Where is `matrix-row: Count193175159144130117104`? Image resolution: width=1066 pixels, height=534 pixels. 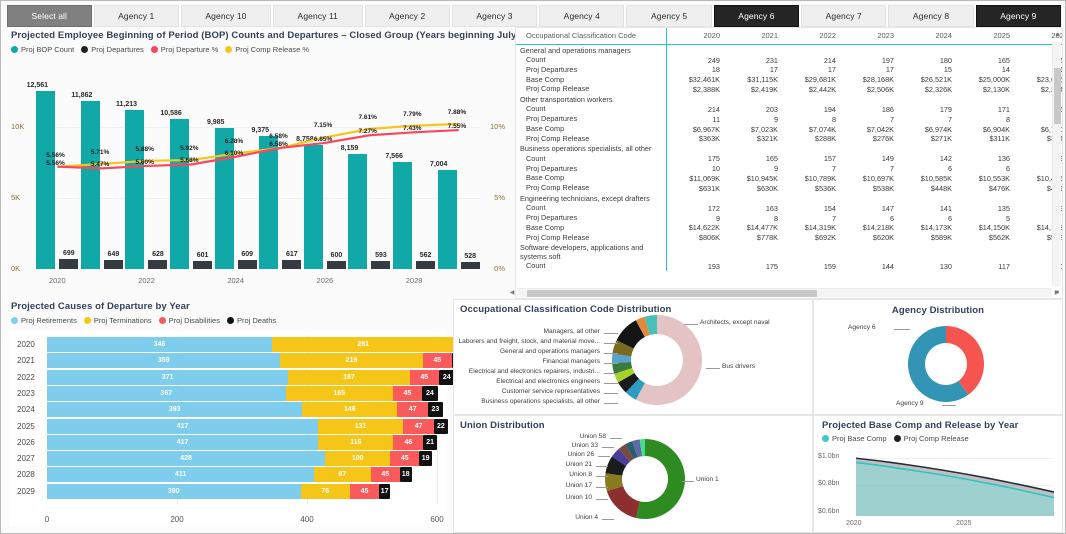
matrix-row: Count193175159144130117104 is located at coordinates (789, 266).